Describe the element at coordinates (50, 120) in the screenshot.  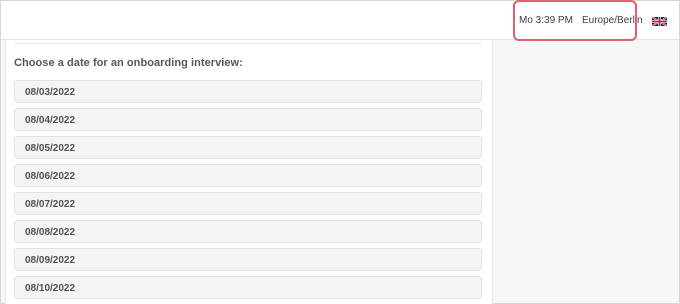
I see `date-option-label: 08/04/2022` at that location.